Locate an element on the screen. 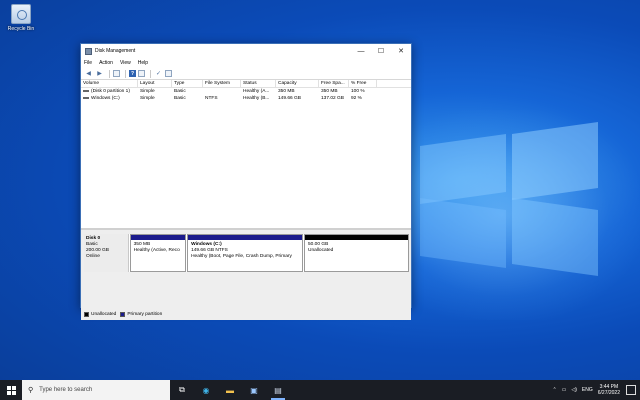  partition-legend: Unallocated Primary partition is located at coordinates (125, 314).